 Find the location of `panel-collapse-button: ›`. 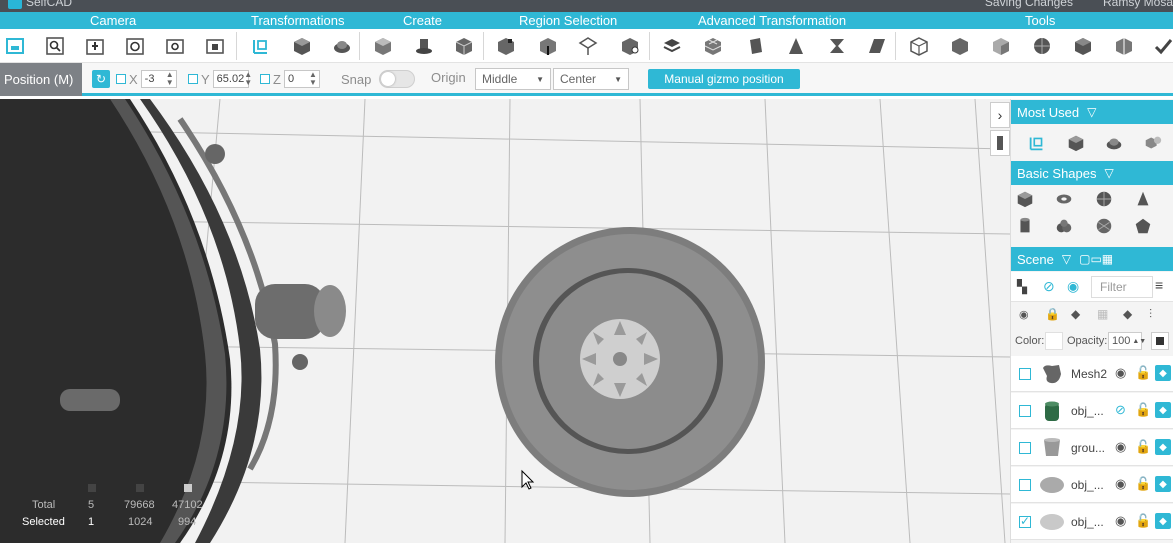

panel-collapse-button: › is located at coordinates (1000, 115).